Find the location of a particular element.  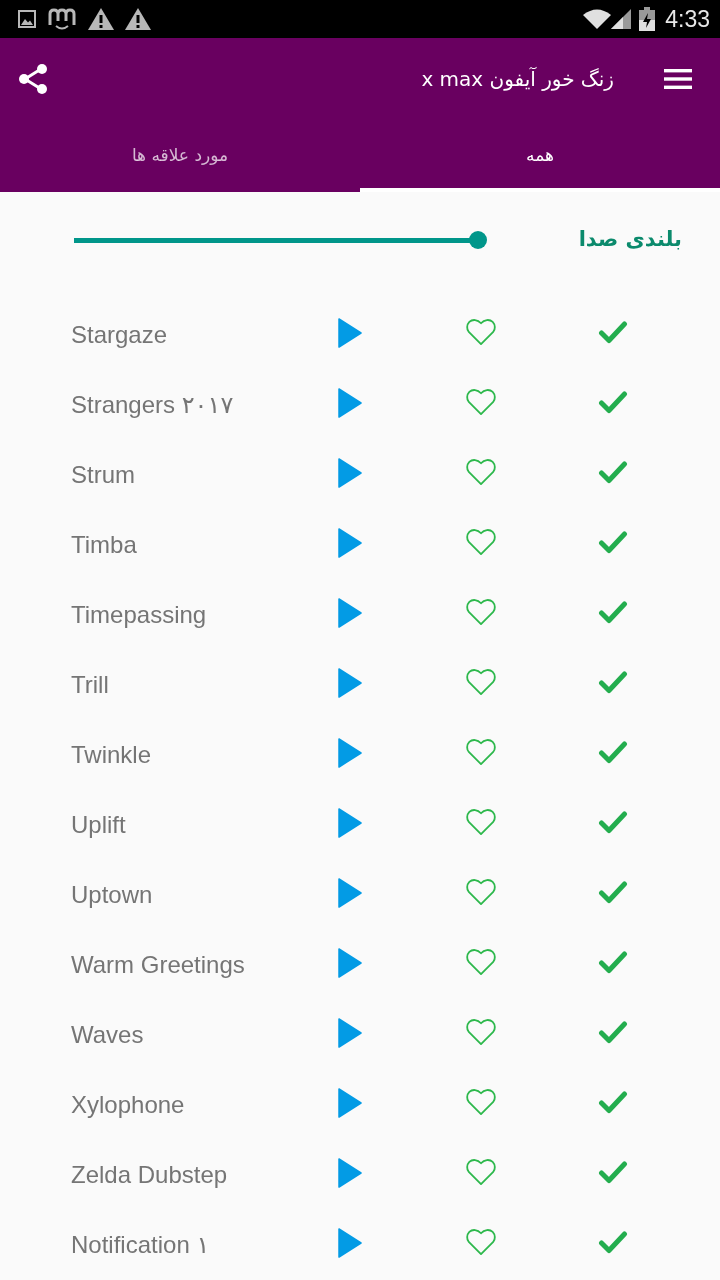

ringtone-name: Timepassing is located at coordinates (139, 615).